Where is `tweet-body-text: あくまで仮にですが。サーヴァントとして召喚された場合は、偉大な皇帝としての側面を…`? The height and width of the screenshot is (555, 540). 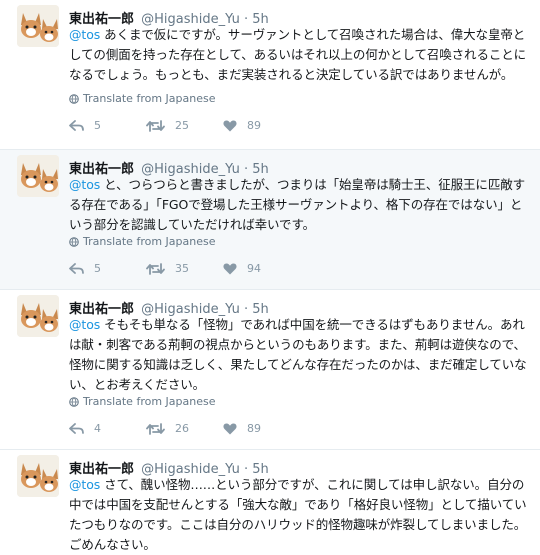
tweet-body-text: あくまで仮にですが。サーヴァントとして召喚された場合は、偉大な皇帝としての側面を… is located at coordinates (298, 54).